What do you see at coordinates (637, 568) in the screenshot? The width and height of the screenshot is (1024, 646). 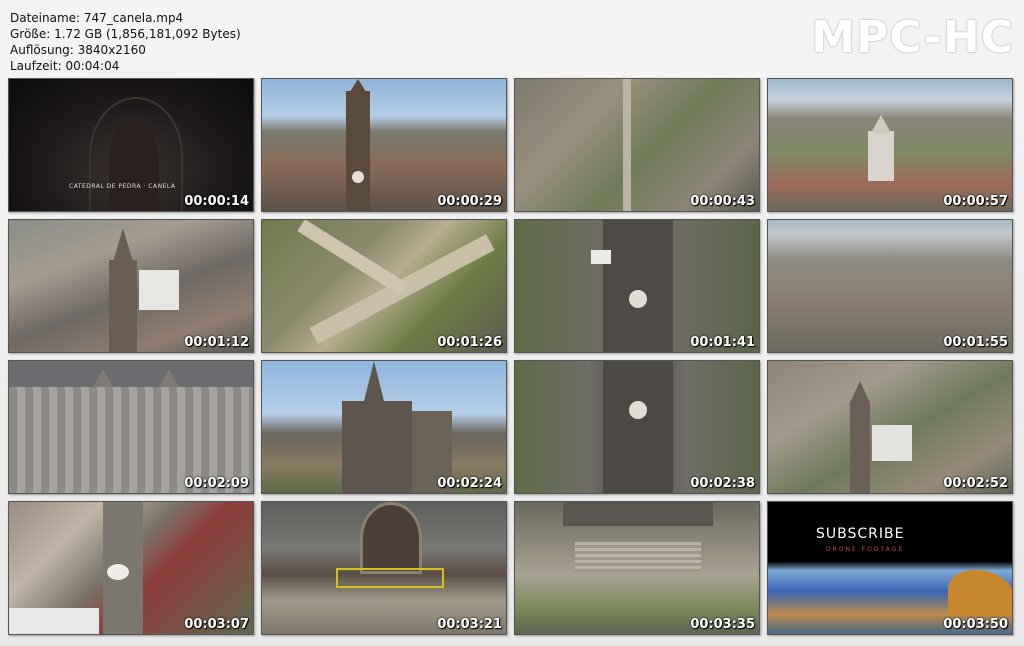 I see `thumbnail-15: 00:03:35` at bounding box center [637, 568].